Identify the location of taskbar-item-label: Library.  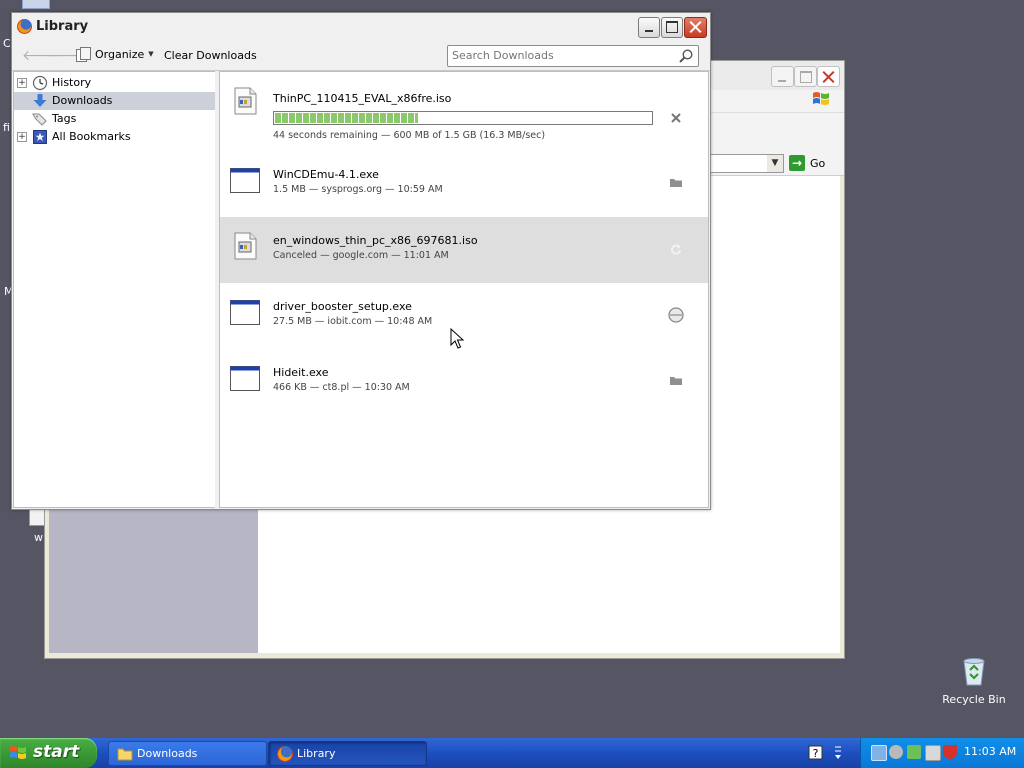
(316, 753).